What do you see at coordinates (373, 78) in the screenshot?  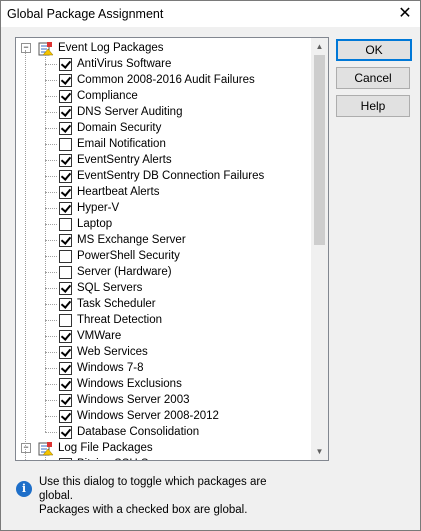 I see `cancel-button: Cancel` at bounding box center [373, 78].